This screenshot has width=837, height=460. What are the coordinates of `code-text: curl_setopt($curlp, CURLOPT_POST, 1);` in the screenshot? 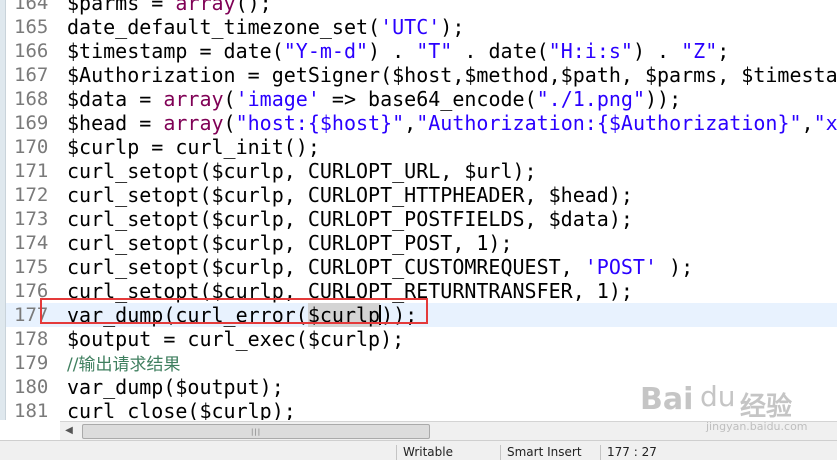 It's located at (290, 243).